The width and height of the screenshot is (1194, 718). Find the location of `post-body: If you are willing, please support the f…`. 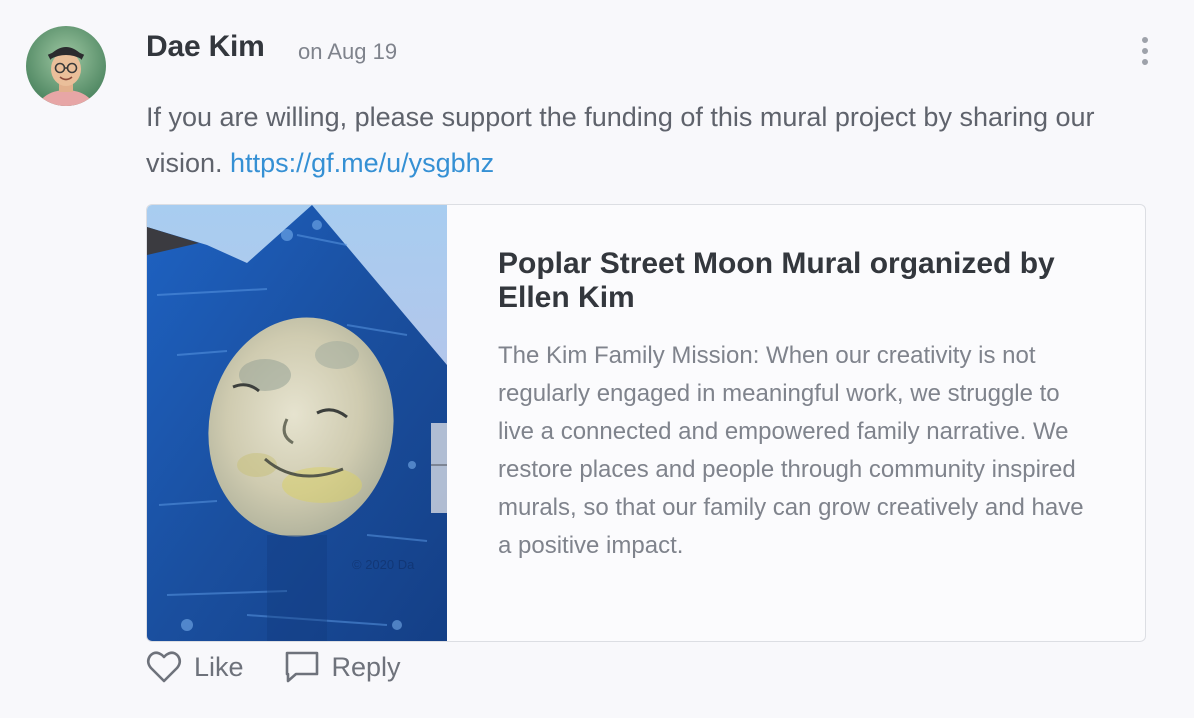

post-body: If you are willing, please support the f… is located at coordinates (651, 140).